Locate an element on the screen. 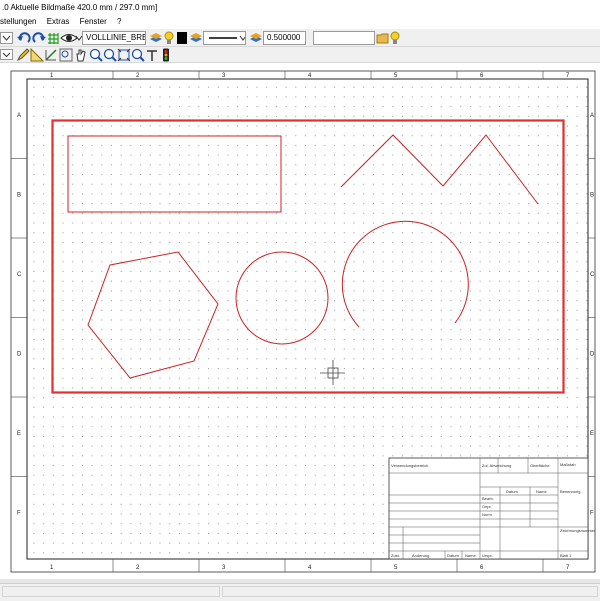  tb-label-norm: Norm is located at coordinates (487, 514).